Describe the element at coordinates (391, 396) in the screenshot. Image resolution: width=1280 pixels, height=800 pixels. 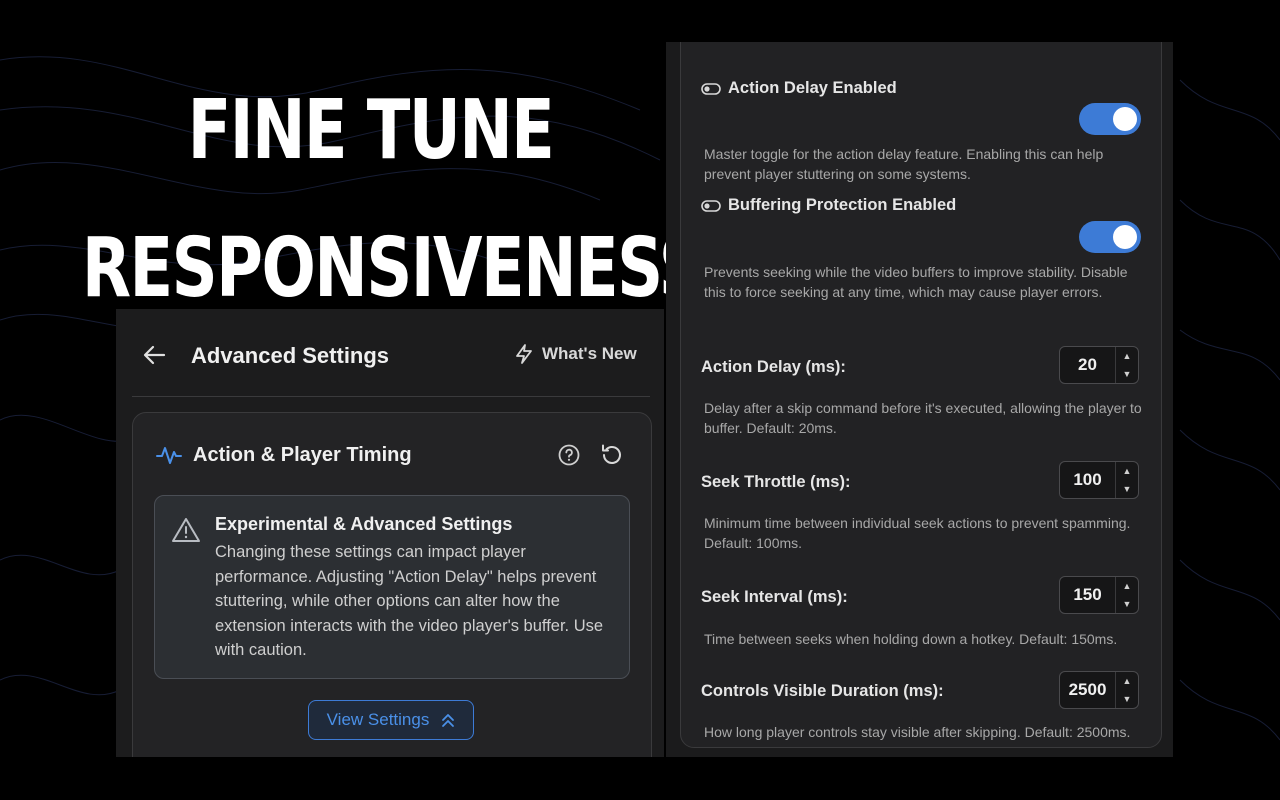
I see `header-divider` at that location.